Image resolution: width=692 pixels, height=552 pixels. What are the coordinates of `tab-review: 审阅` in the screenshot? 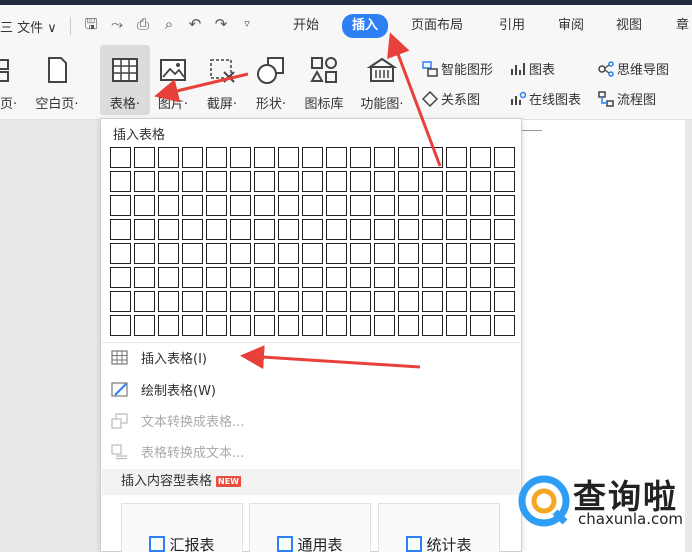 It's located at (571, 26).